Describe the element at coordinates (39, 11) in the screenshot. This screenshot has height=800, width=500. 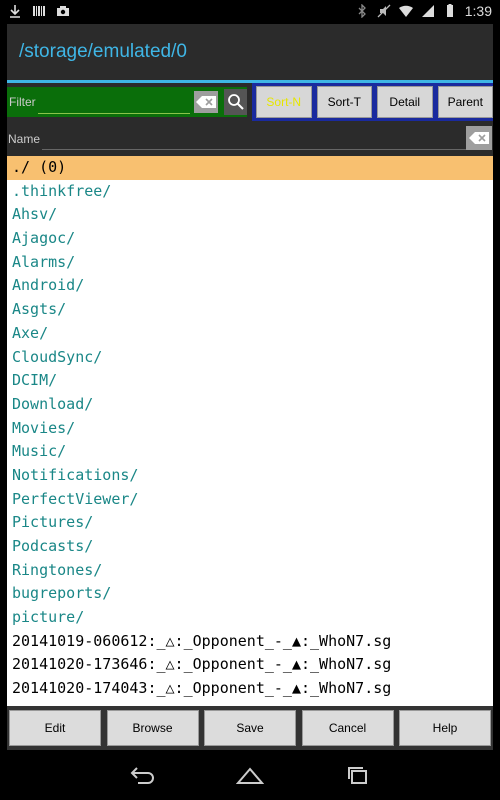
I see `barcode-icon` at that location.